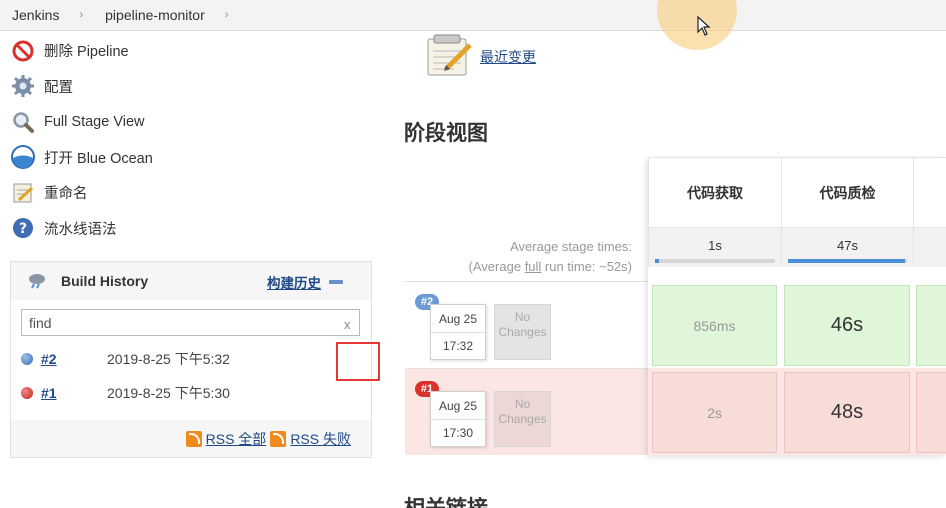  I want to click on stage-duration: 856ms, so click(714, 325).